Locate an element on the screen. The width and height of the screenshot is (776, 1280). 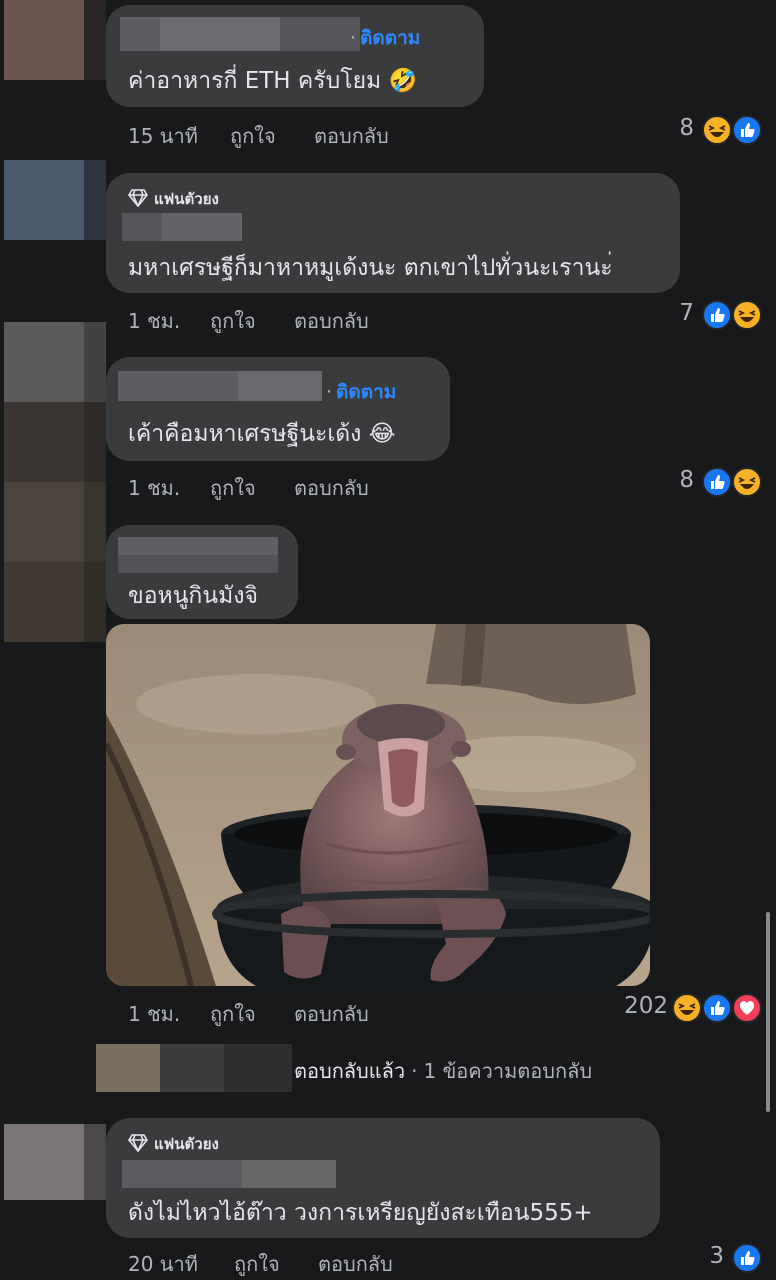
reply-avatar-blurred is located at coordinates (194, 1068).